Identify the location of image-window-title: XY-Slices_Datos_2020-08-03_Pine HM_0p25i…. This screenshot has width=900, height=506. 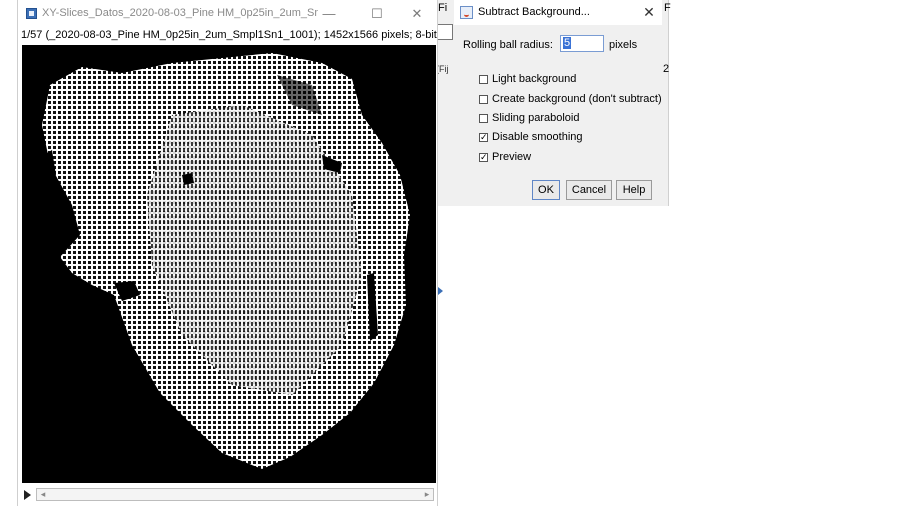
(180, 13).